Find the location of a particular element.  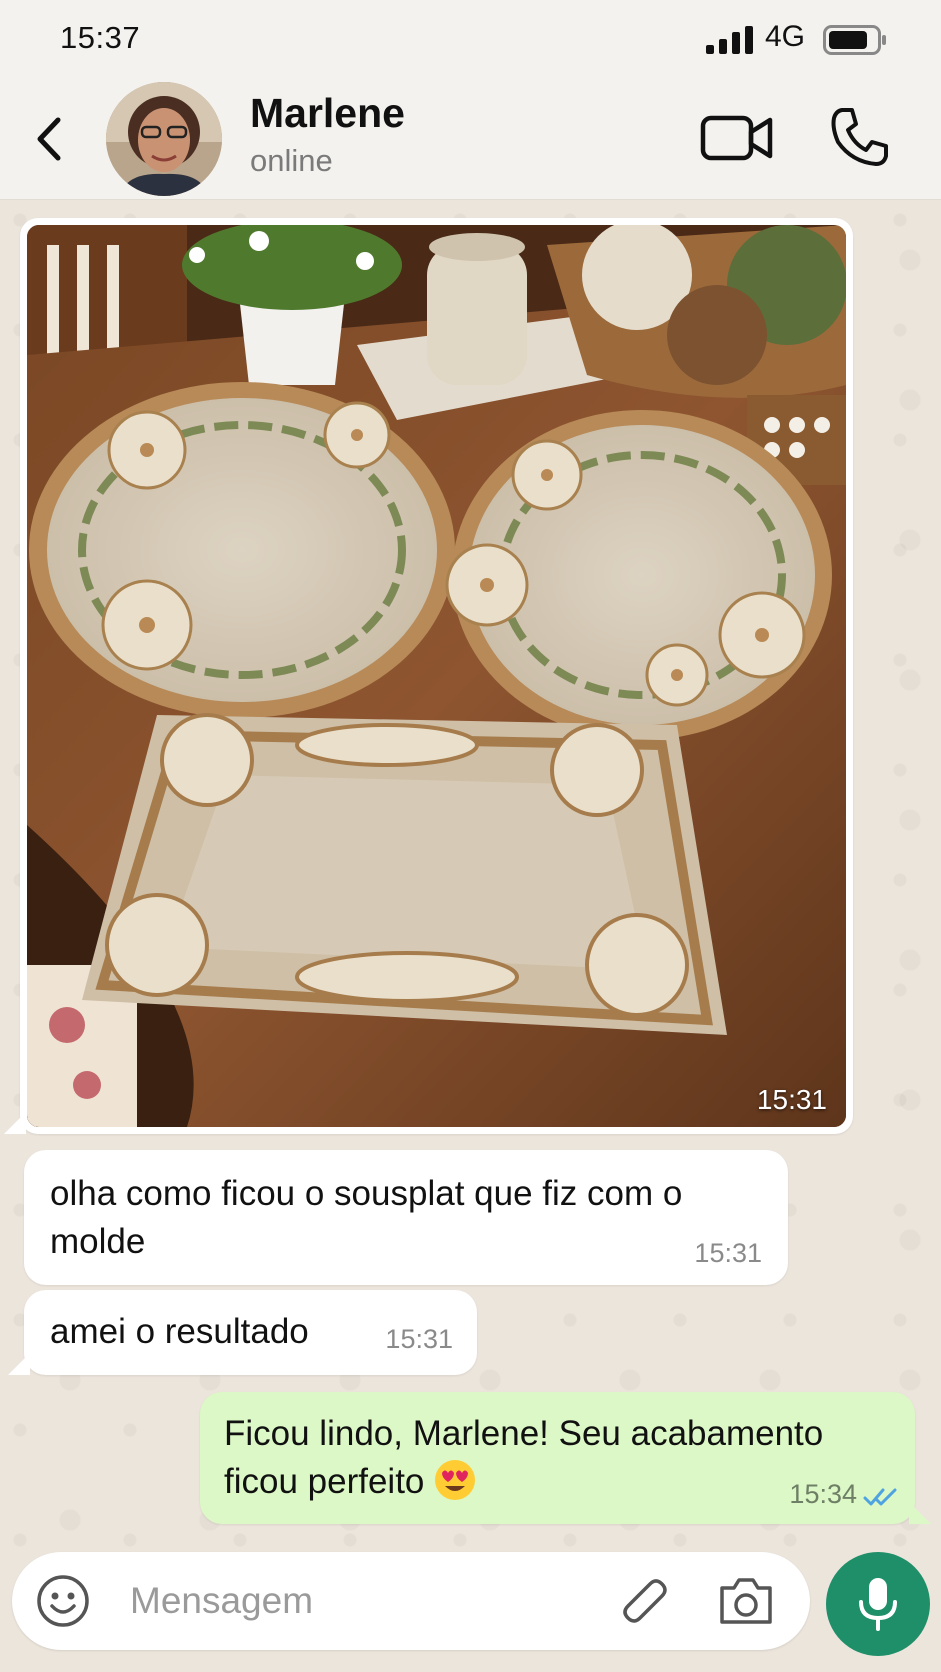

contact-name: Marlene is located at coordinates (327, 113).